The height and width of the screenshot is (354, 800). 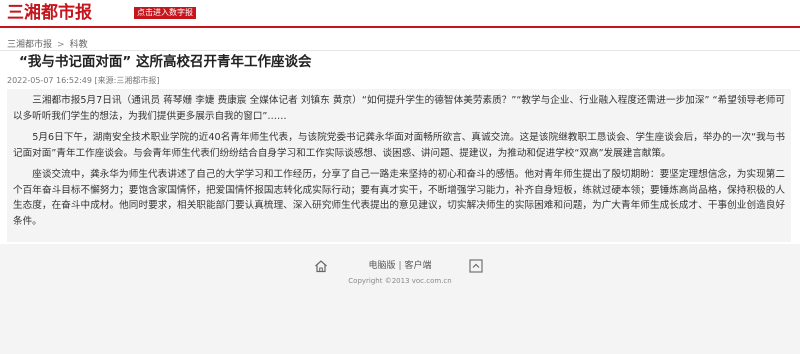 I want to click on breadcrumb-home: 三湘都市报, so click(x=29, y=45).